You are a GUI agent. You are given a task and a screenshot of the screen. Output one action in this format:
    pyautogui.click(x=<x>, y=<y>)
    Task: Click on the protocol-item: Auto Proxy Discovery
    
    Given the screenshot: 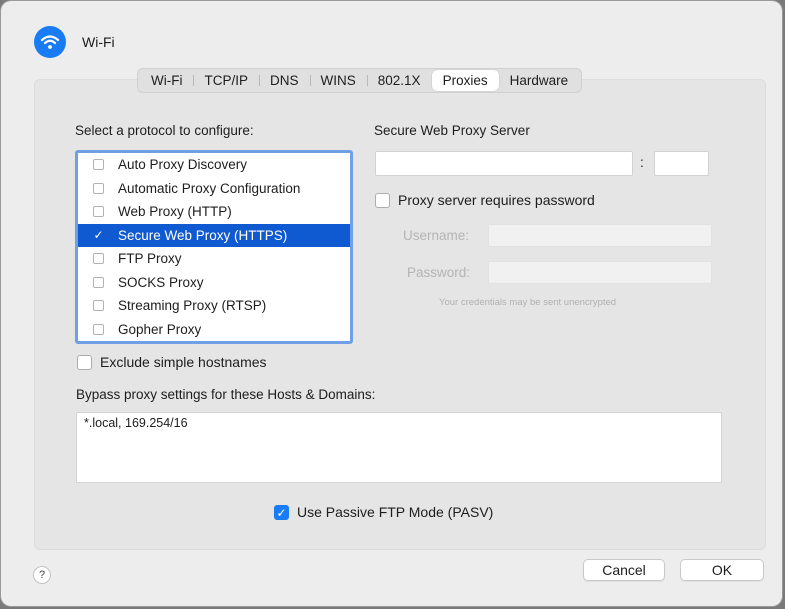 What is the action you would take?
    pyautogui.click(x=214, y=165)
    